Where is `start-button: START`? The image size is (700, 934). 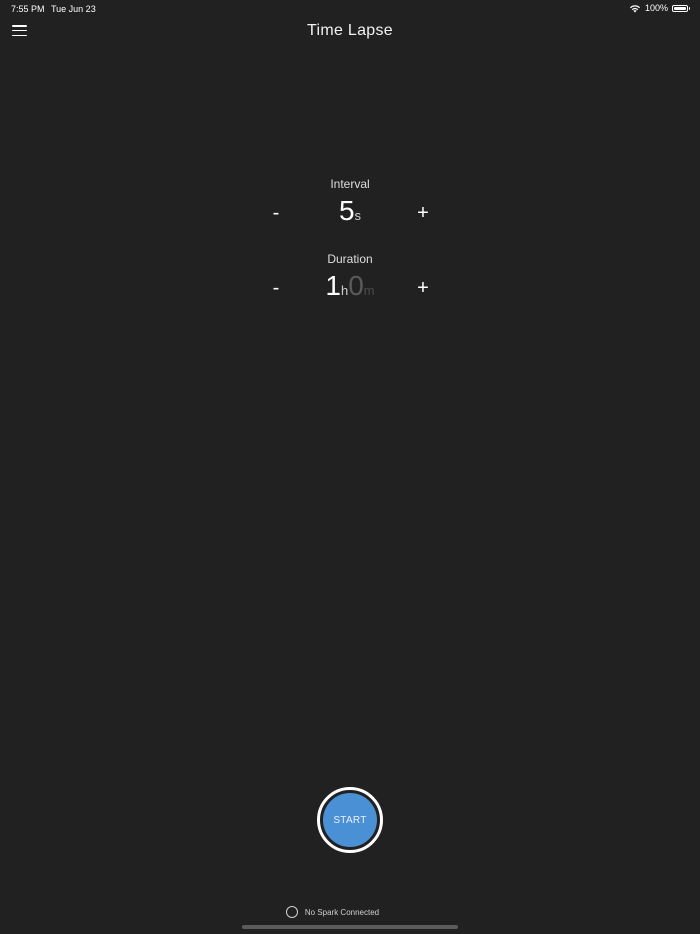
start-button: START is located at coordinates (350, 820).